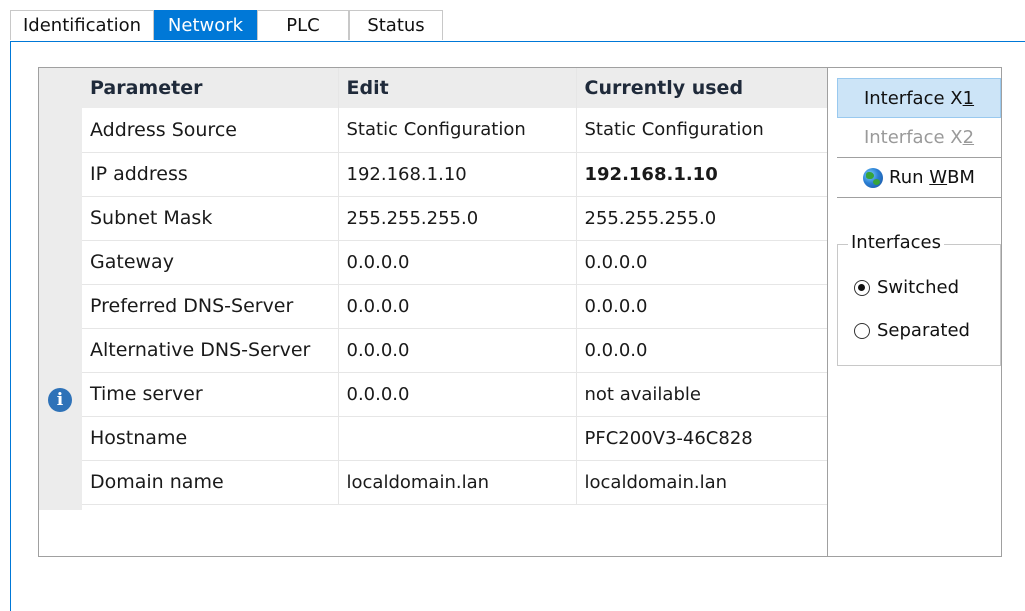 This screenshot has height=611, width=1025. I want to click on edit-value, so click(456, 438).